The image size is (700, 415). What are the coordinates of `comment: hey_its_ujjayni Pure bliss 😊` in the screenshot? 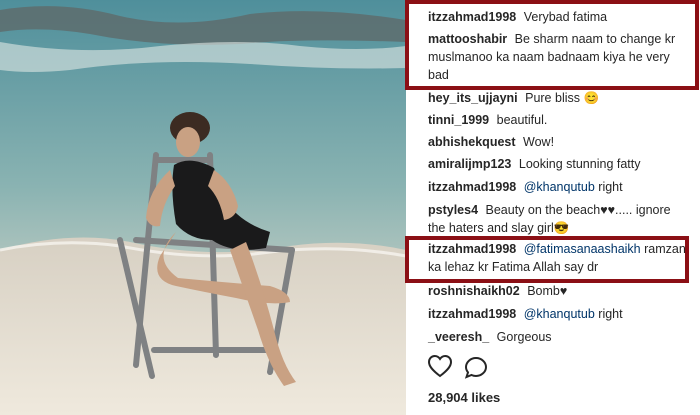 It's located at (559, 98).